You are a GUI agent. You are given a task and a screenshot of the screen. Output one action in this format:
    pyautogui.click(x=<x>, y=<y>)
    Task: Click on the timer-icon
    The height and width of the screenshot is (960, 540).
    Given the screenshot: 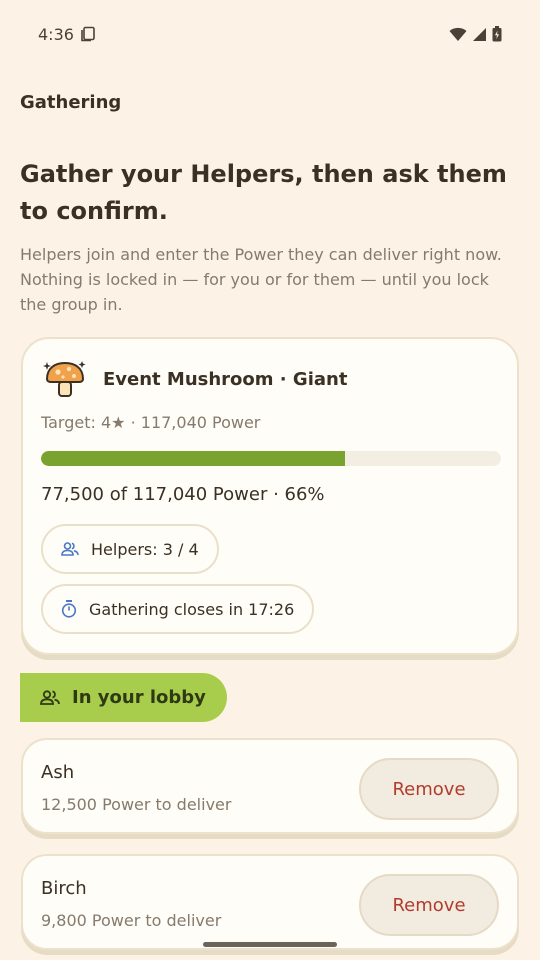 What is the action you would take?
    pyautogui.click(x=69, y=609)
    